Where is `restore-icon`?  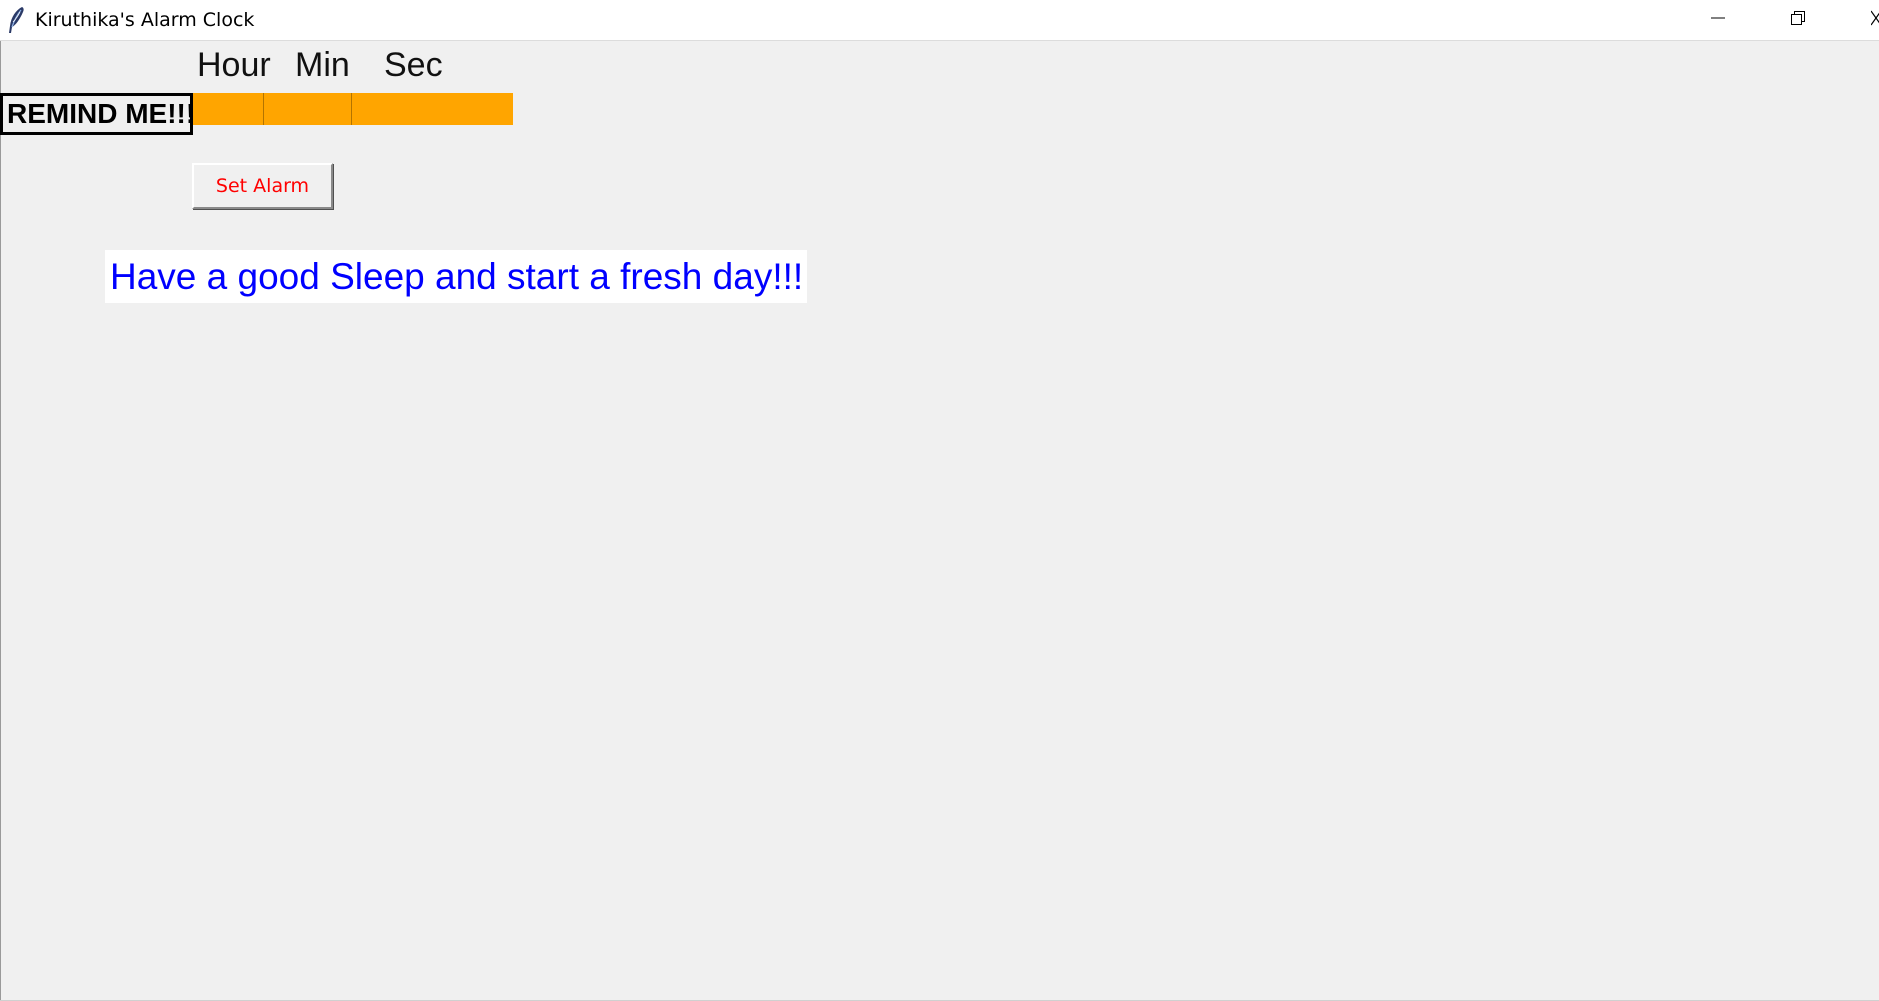
restore-icon is located at coordinates (1798, 20).